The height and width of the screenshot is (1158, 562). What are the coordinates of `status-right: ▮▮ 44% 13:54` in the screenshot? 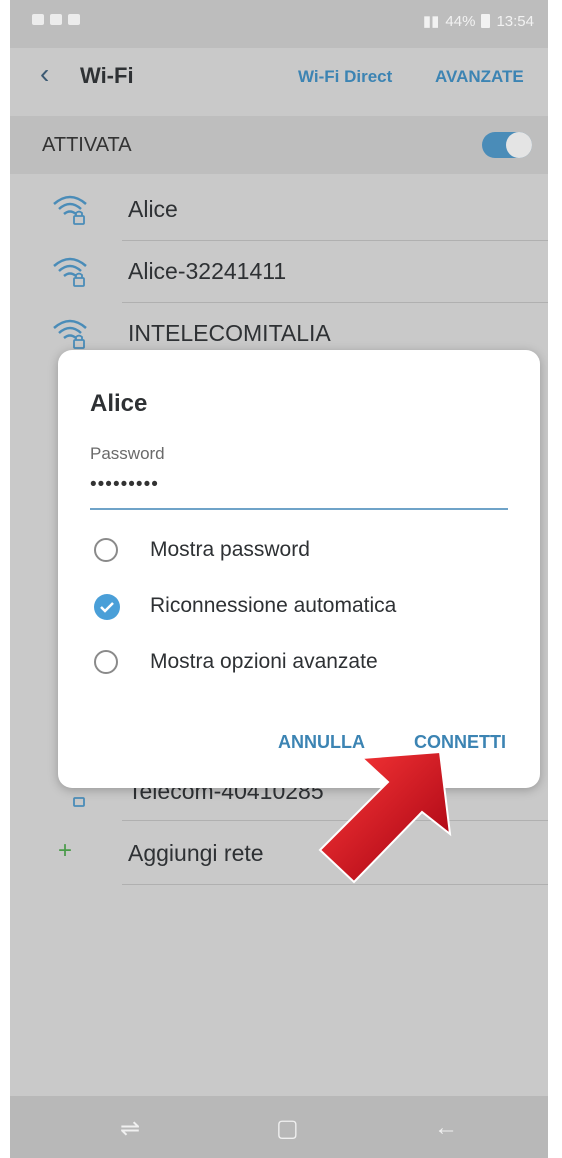 It's located at (478, 21).